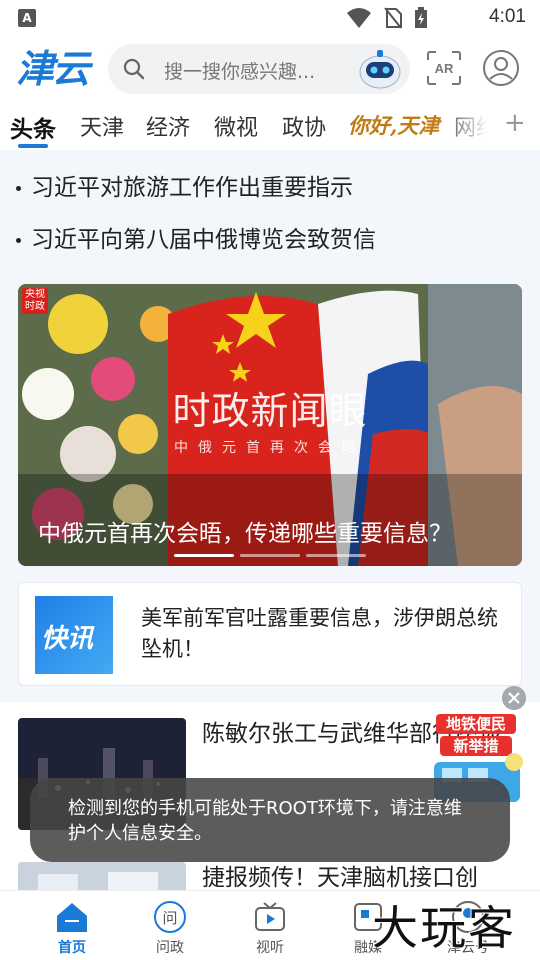 Image resolution: width=540 pixels, height=960 pixels. What do you see at coordinates (236, 126) in the screenshot?
I see `tab-micro-video: 微视` at bounding box center [236, 126].